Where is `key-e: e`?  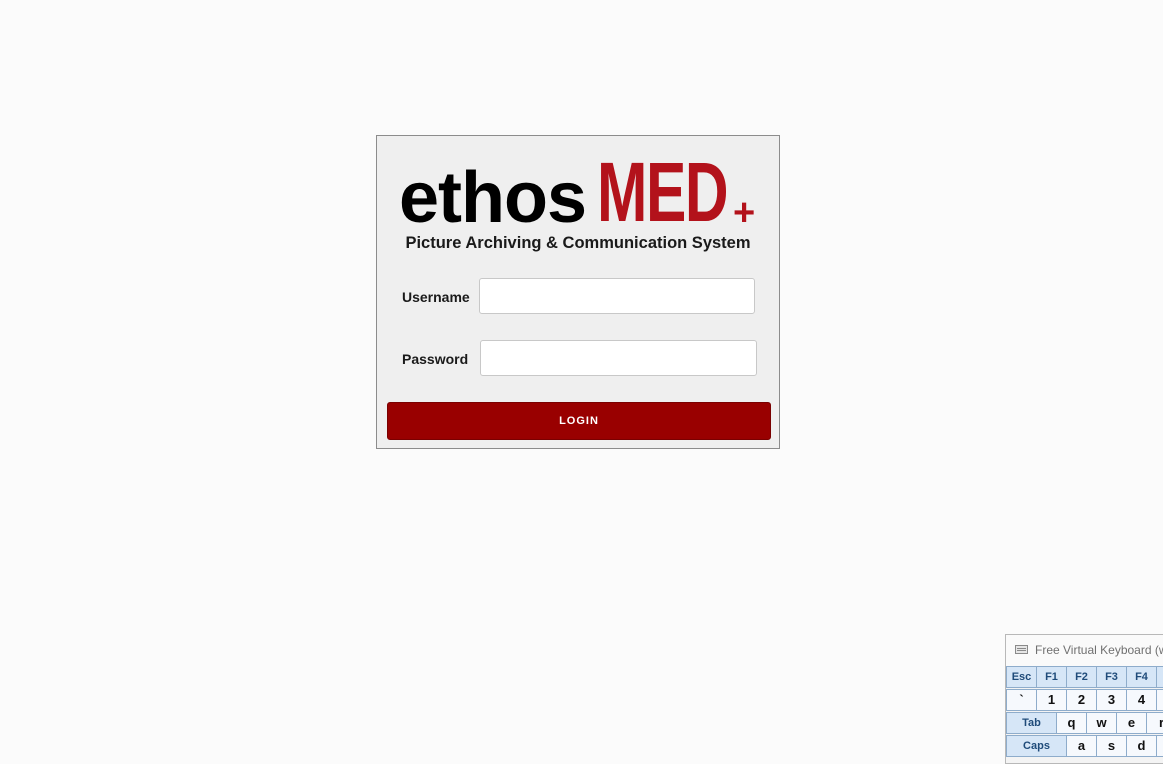 key-e: e is located at coordinates (1131, 723).